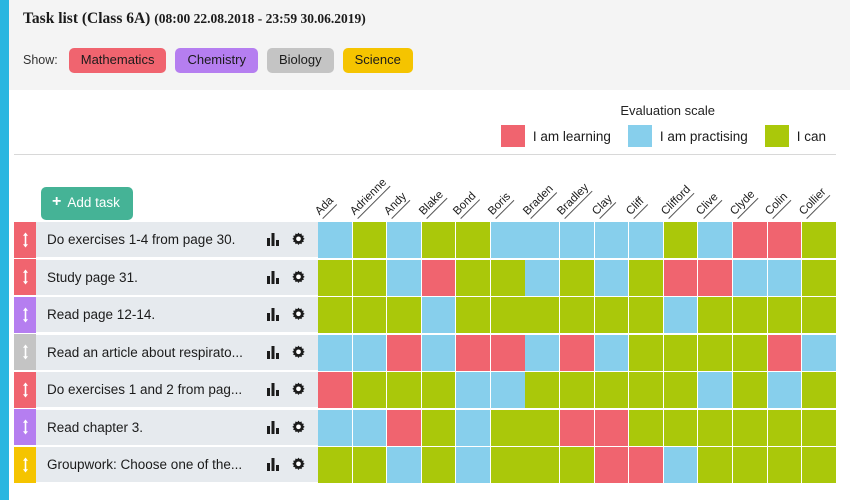 This screenshot has height=500, width=850. I want to click on student-header-braden: Braden, so click(540, 191).